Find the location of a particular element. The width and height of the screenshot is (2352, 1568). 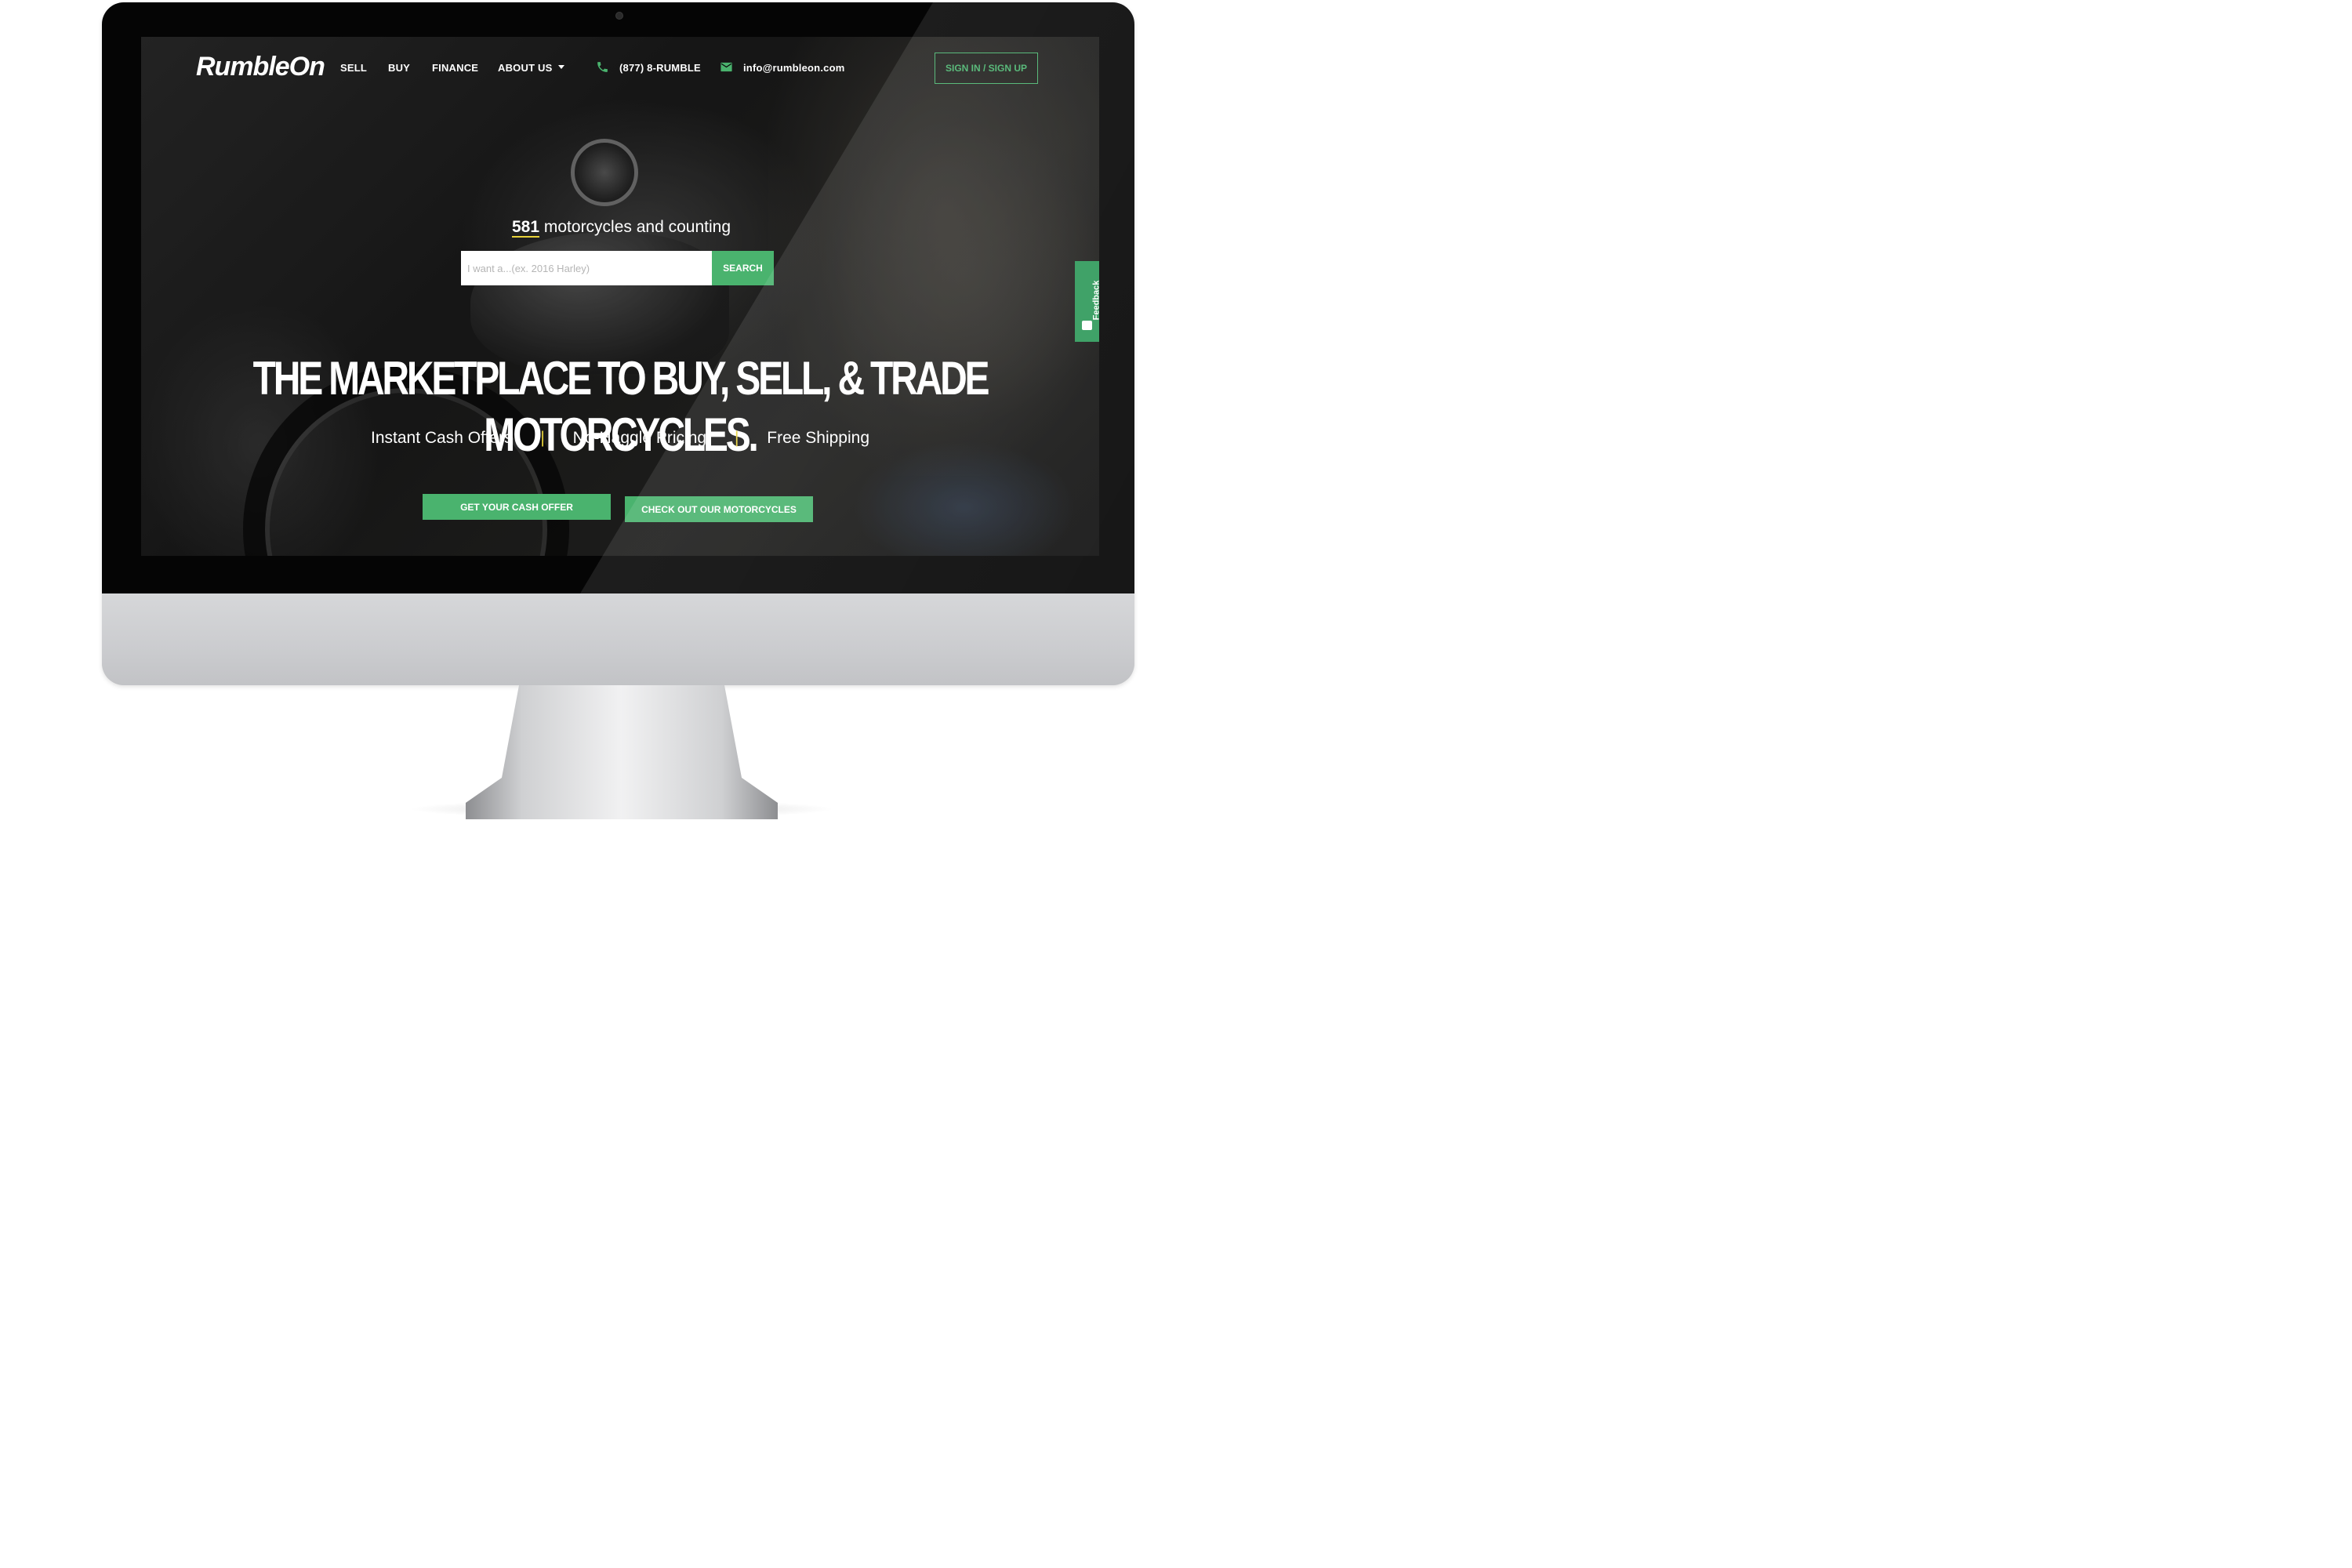

sign-in-button: SIGN IN / SIGN UP is located at coordinates (986, 68).